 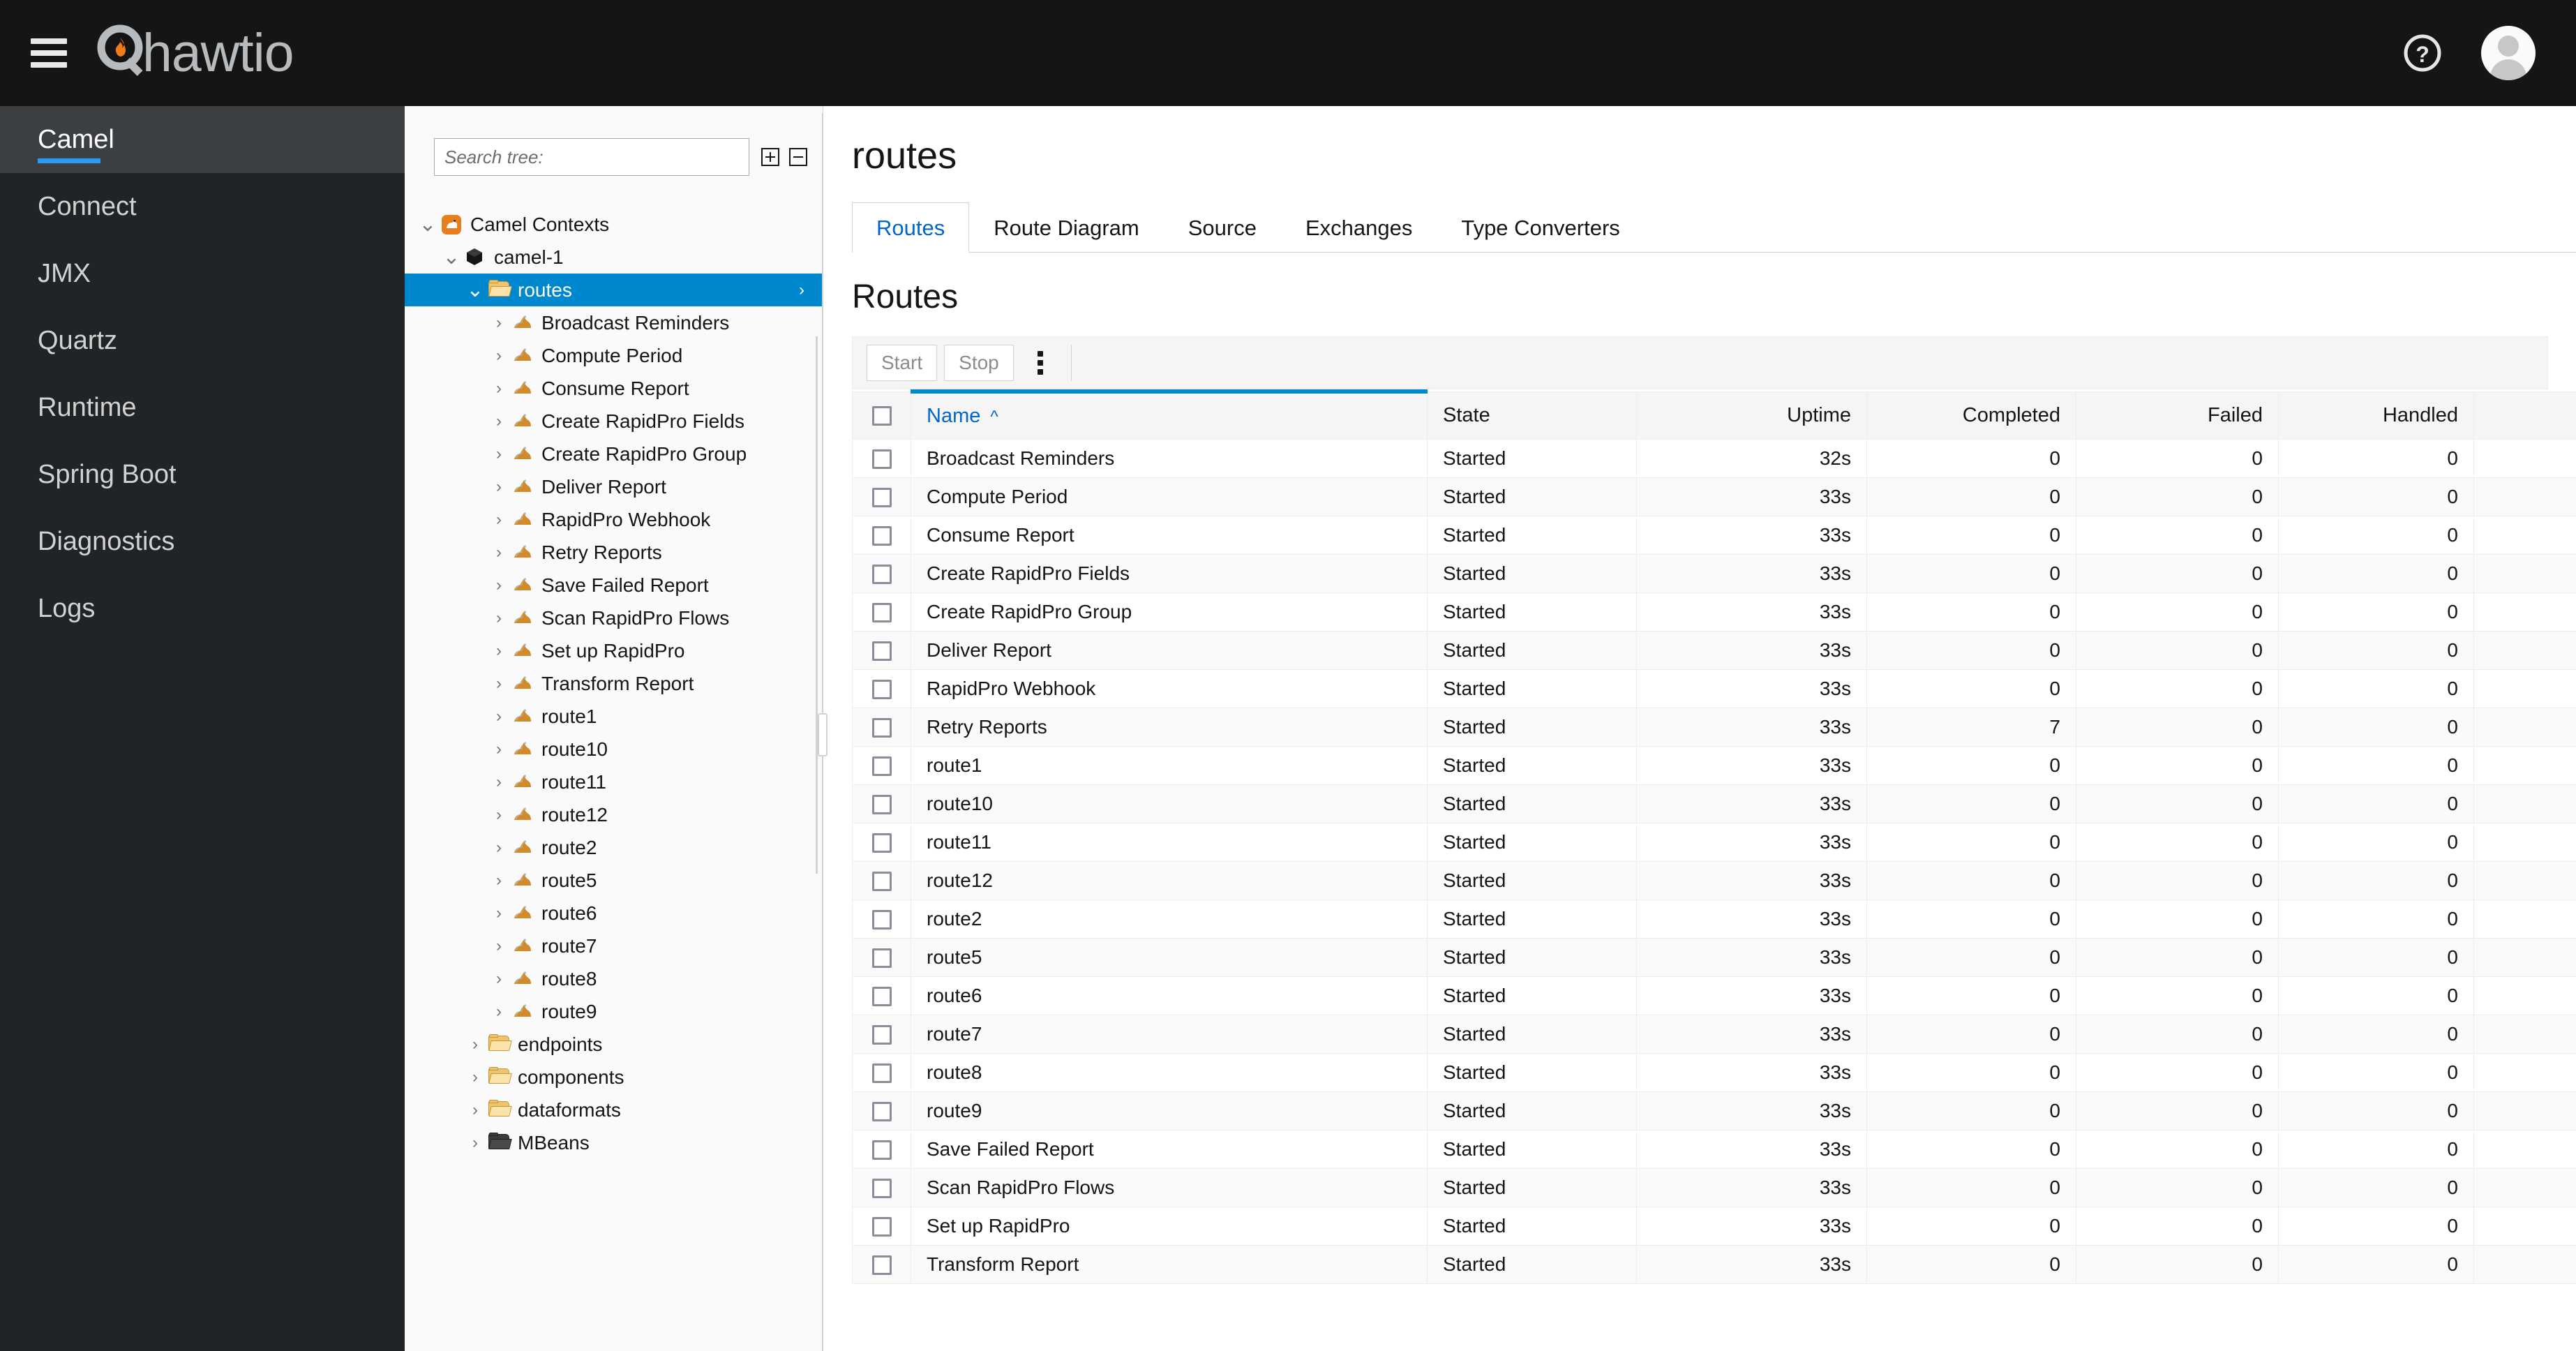 I want to click on sidebar-item-connect: Connect, so click(x=202, y=206).